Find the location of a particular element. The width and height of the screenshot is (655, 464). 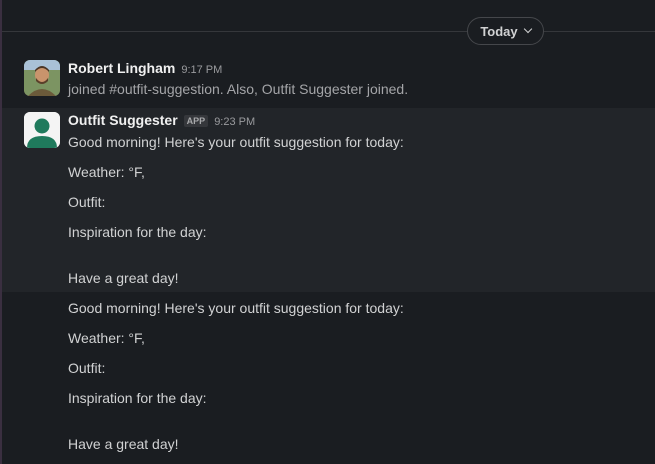

message-header: Robert Lingham 9:17 PM is located at coordinates (145, 68).